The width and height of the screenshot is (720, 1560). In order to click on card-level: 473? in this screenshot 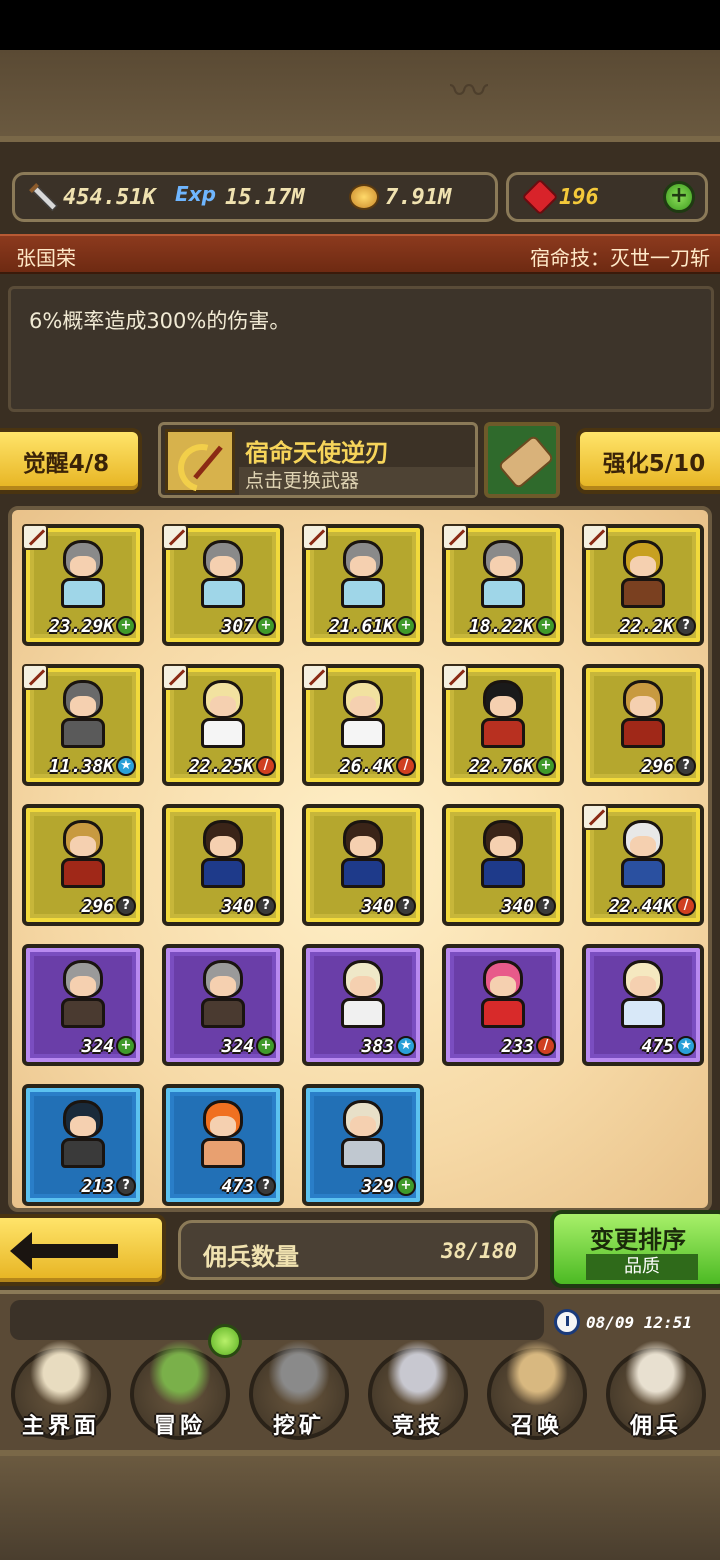, I will do `click(223, 1186)`.